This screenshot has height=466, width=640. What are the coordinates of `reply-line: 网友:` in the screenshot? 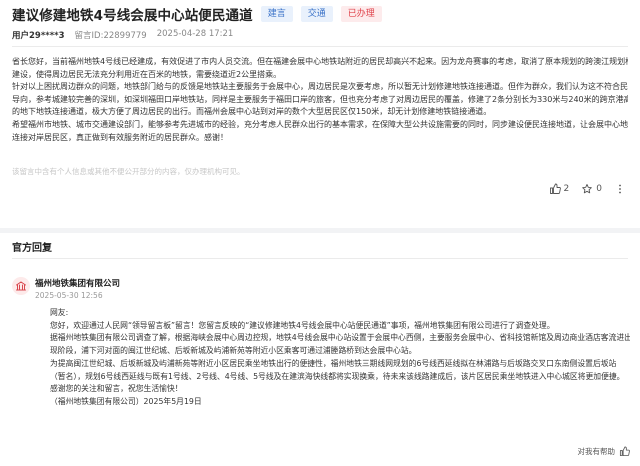 It's located at (59, 312).